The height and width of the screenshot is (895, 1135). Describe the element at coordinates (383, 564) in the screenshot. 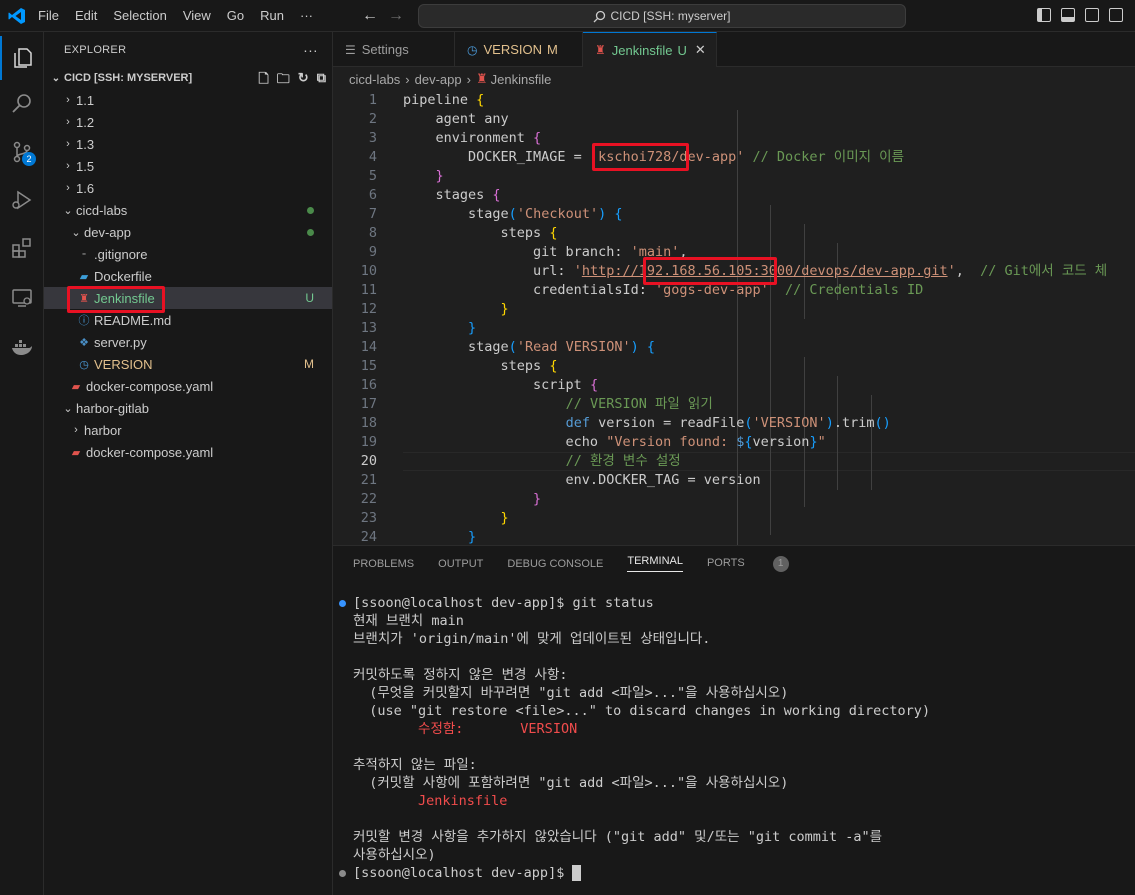

I see `tab-problems: PROBLEMS` at that location.